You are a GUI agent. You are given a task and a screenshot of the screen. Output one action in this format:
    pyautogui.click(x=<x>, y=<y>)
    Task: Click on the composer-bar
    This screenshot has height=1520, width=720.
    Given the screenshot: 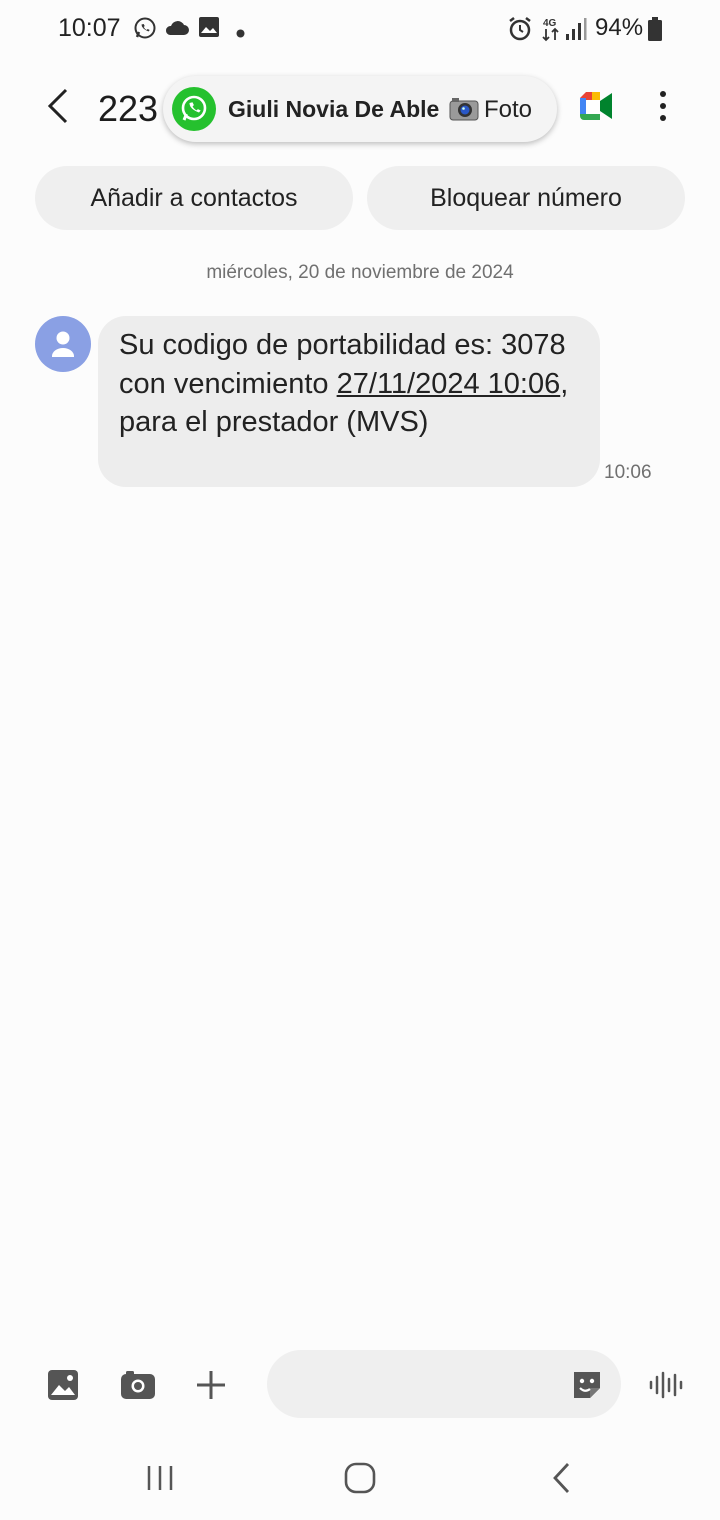 What is the action you would take?
    pyautogui.click(x=360, y=1385)
    